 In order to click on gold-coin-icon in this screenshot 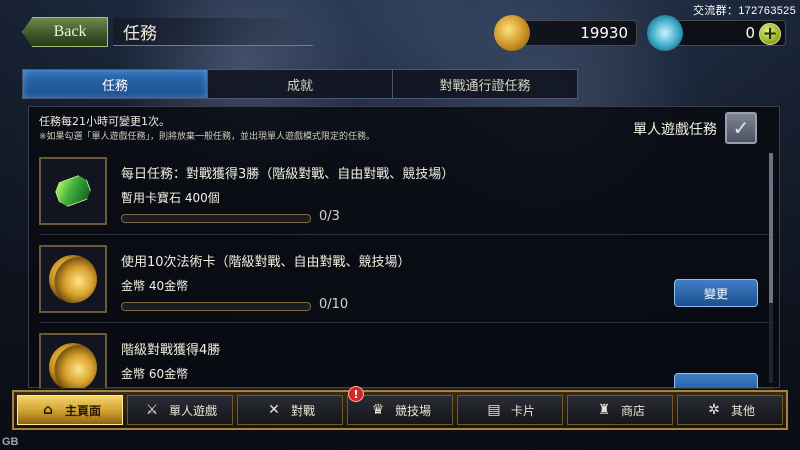, I will do `click(512, 33)`.